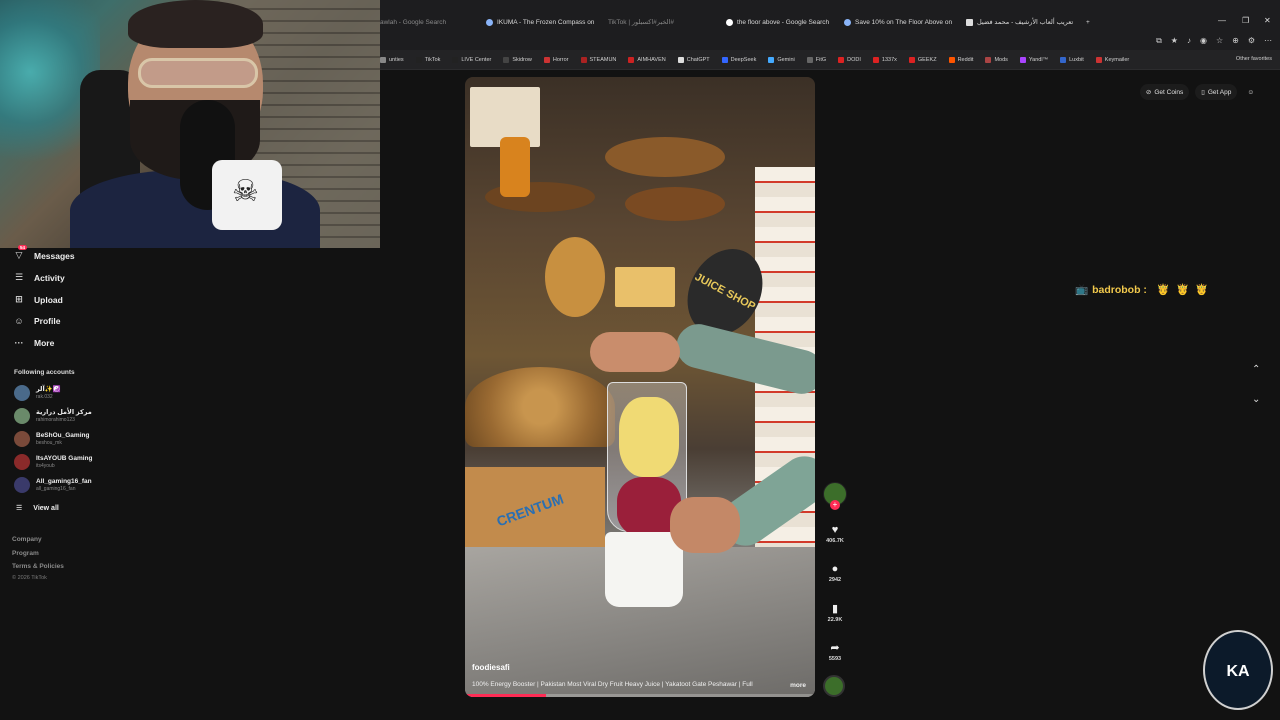 This screenshot has height=720, width=1280. Describe the element at coordinates (27, 539) in the screenshot. I see `footer-link-company: Company` at that location.